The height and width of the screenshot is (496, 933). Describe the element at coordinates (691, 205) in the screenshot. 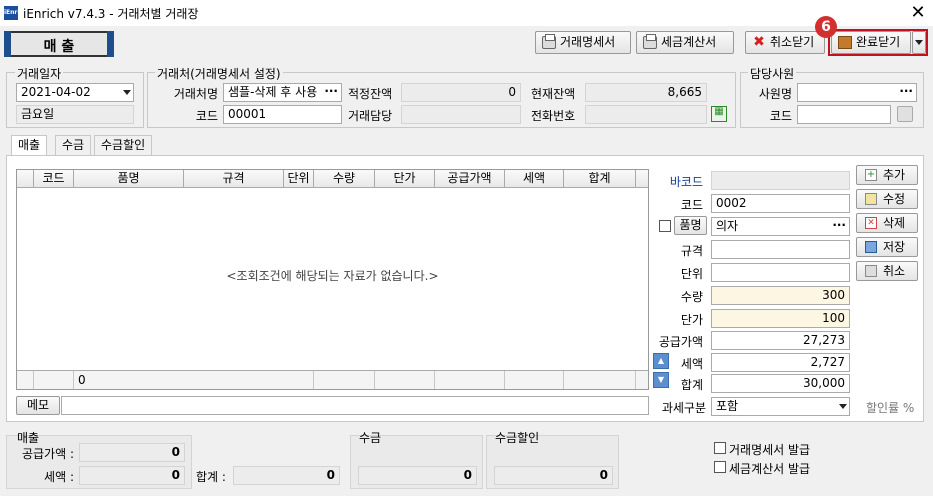

I see `item-code-label: 코드` at that location.